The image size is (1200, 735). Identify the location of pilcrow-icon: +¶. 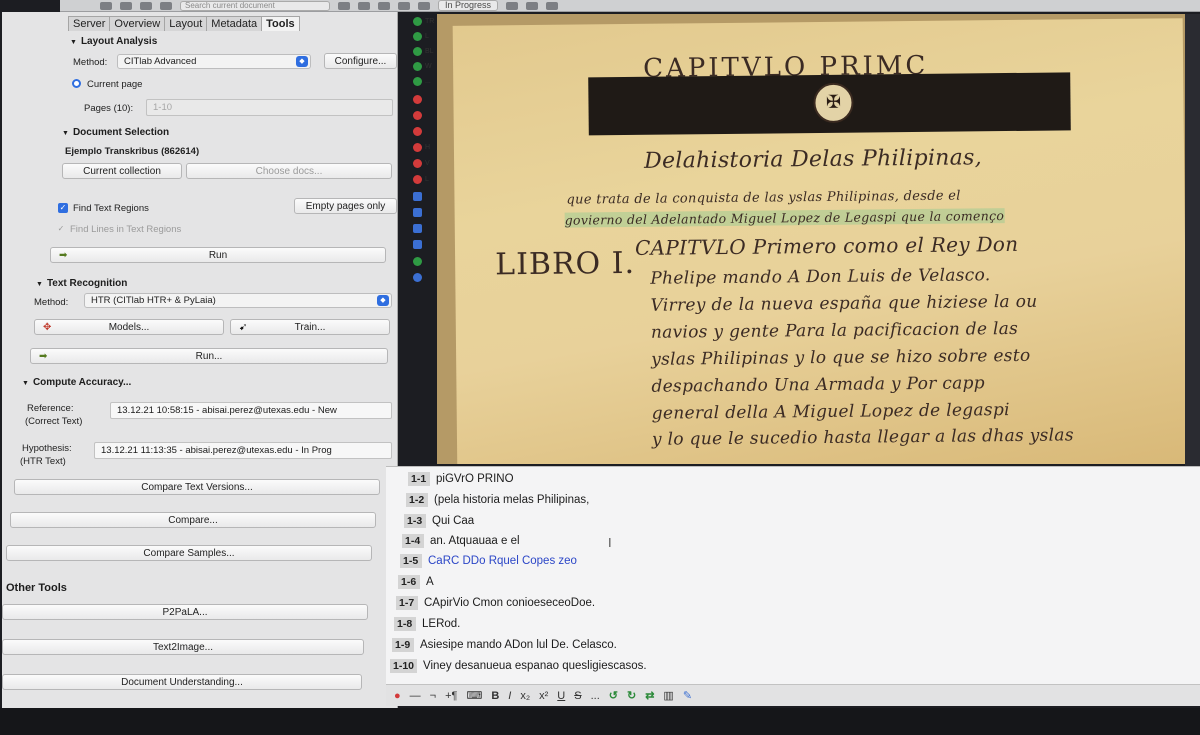
(451, 696).